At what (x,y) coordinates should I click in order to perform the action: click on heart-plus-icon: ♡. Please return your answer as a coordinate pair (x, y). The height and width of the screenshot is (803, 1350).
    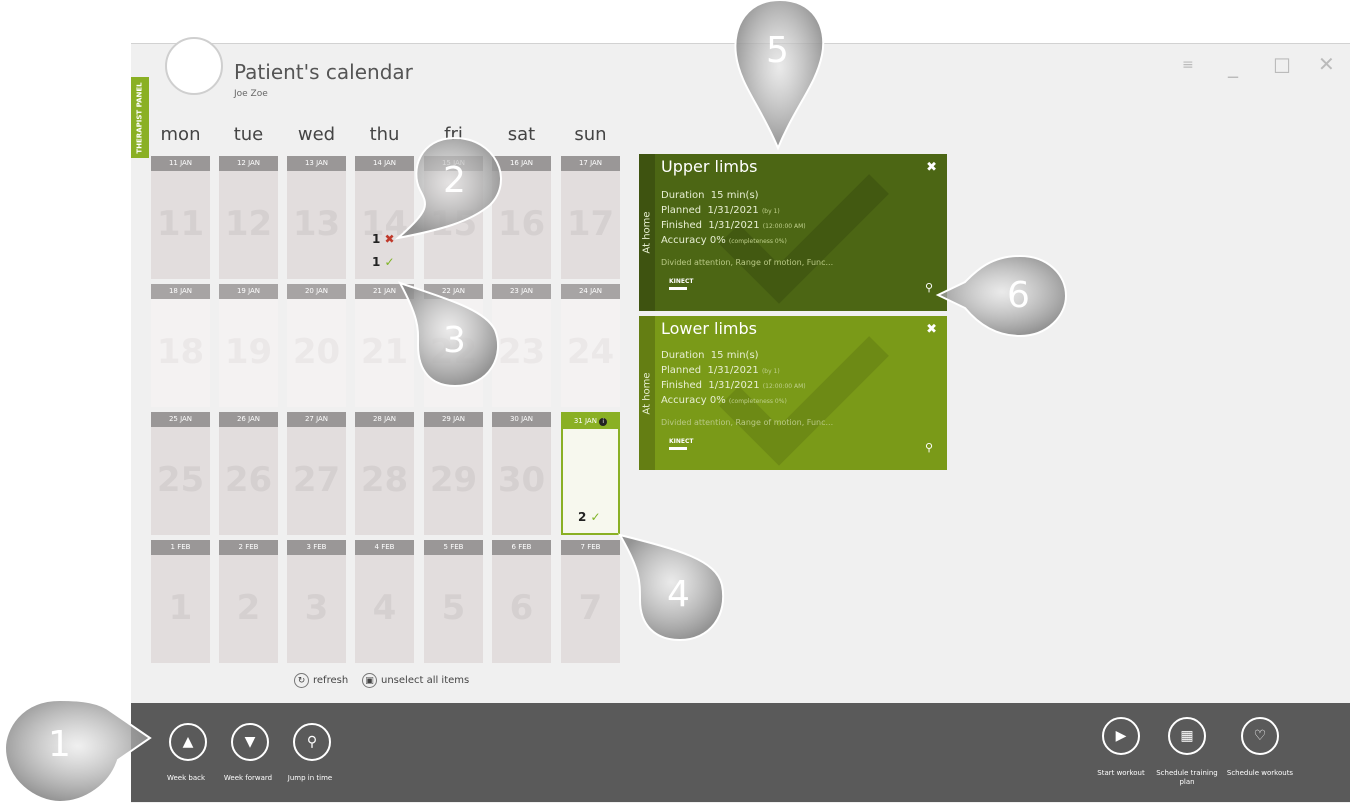
    Looking at the image, I should click on (1260, 736).